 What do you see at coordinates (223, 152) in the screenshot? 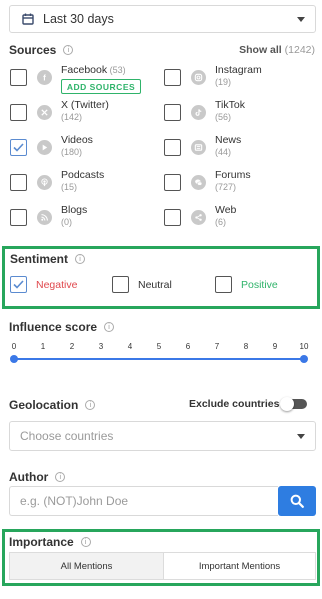
I see `source-count-news: (44)` at bounding box center [223, 152].